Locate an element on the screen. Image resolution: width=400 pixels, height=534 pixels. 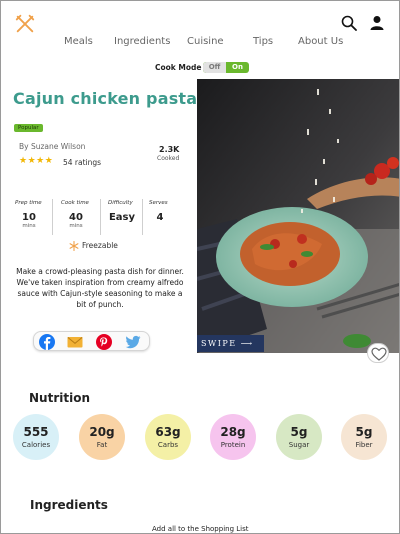
nutrition-carbs: 63g Carbs is located at coordinates (168, 437).